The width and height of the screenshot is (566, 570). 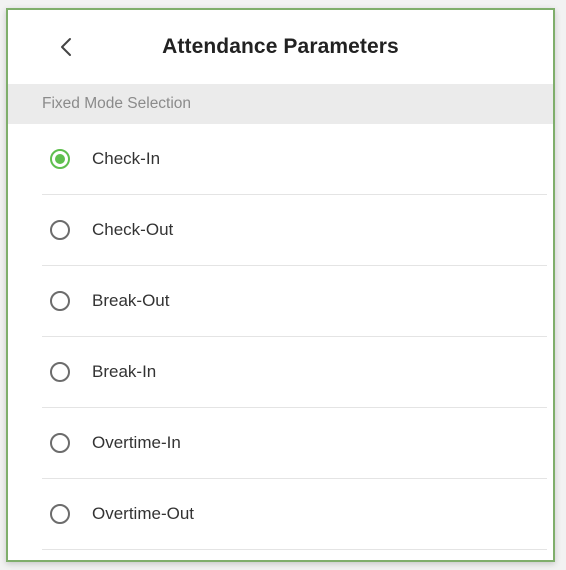 What do you see at coordinates (133, 229) in the screenshot?
I see `option-label: Check-Out` at bounding box center [133, 229].